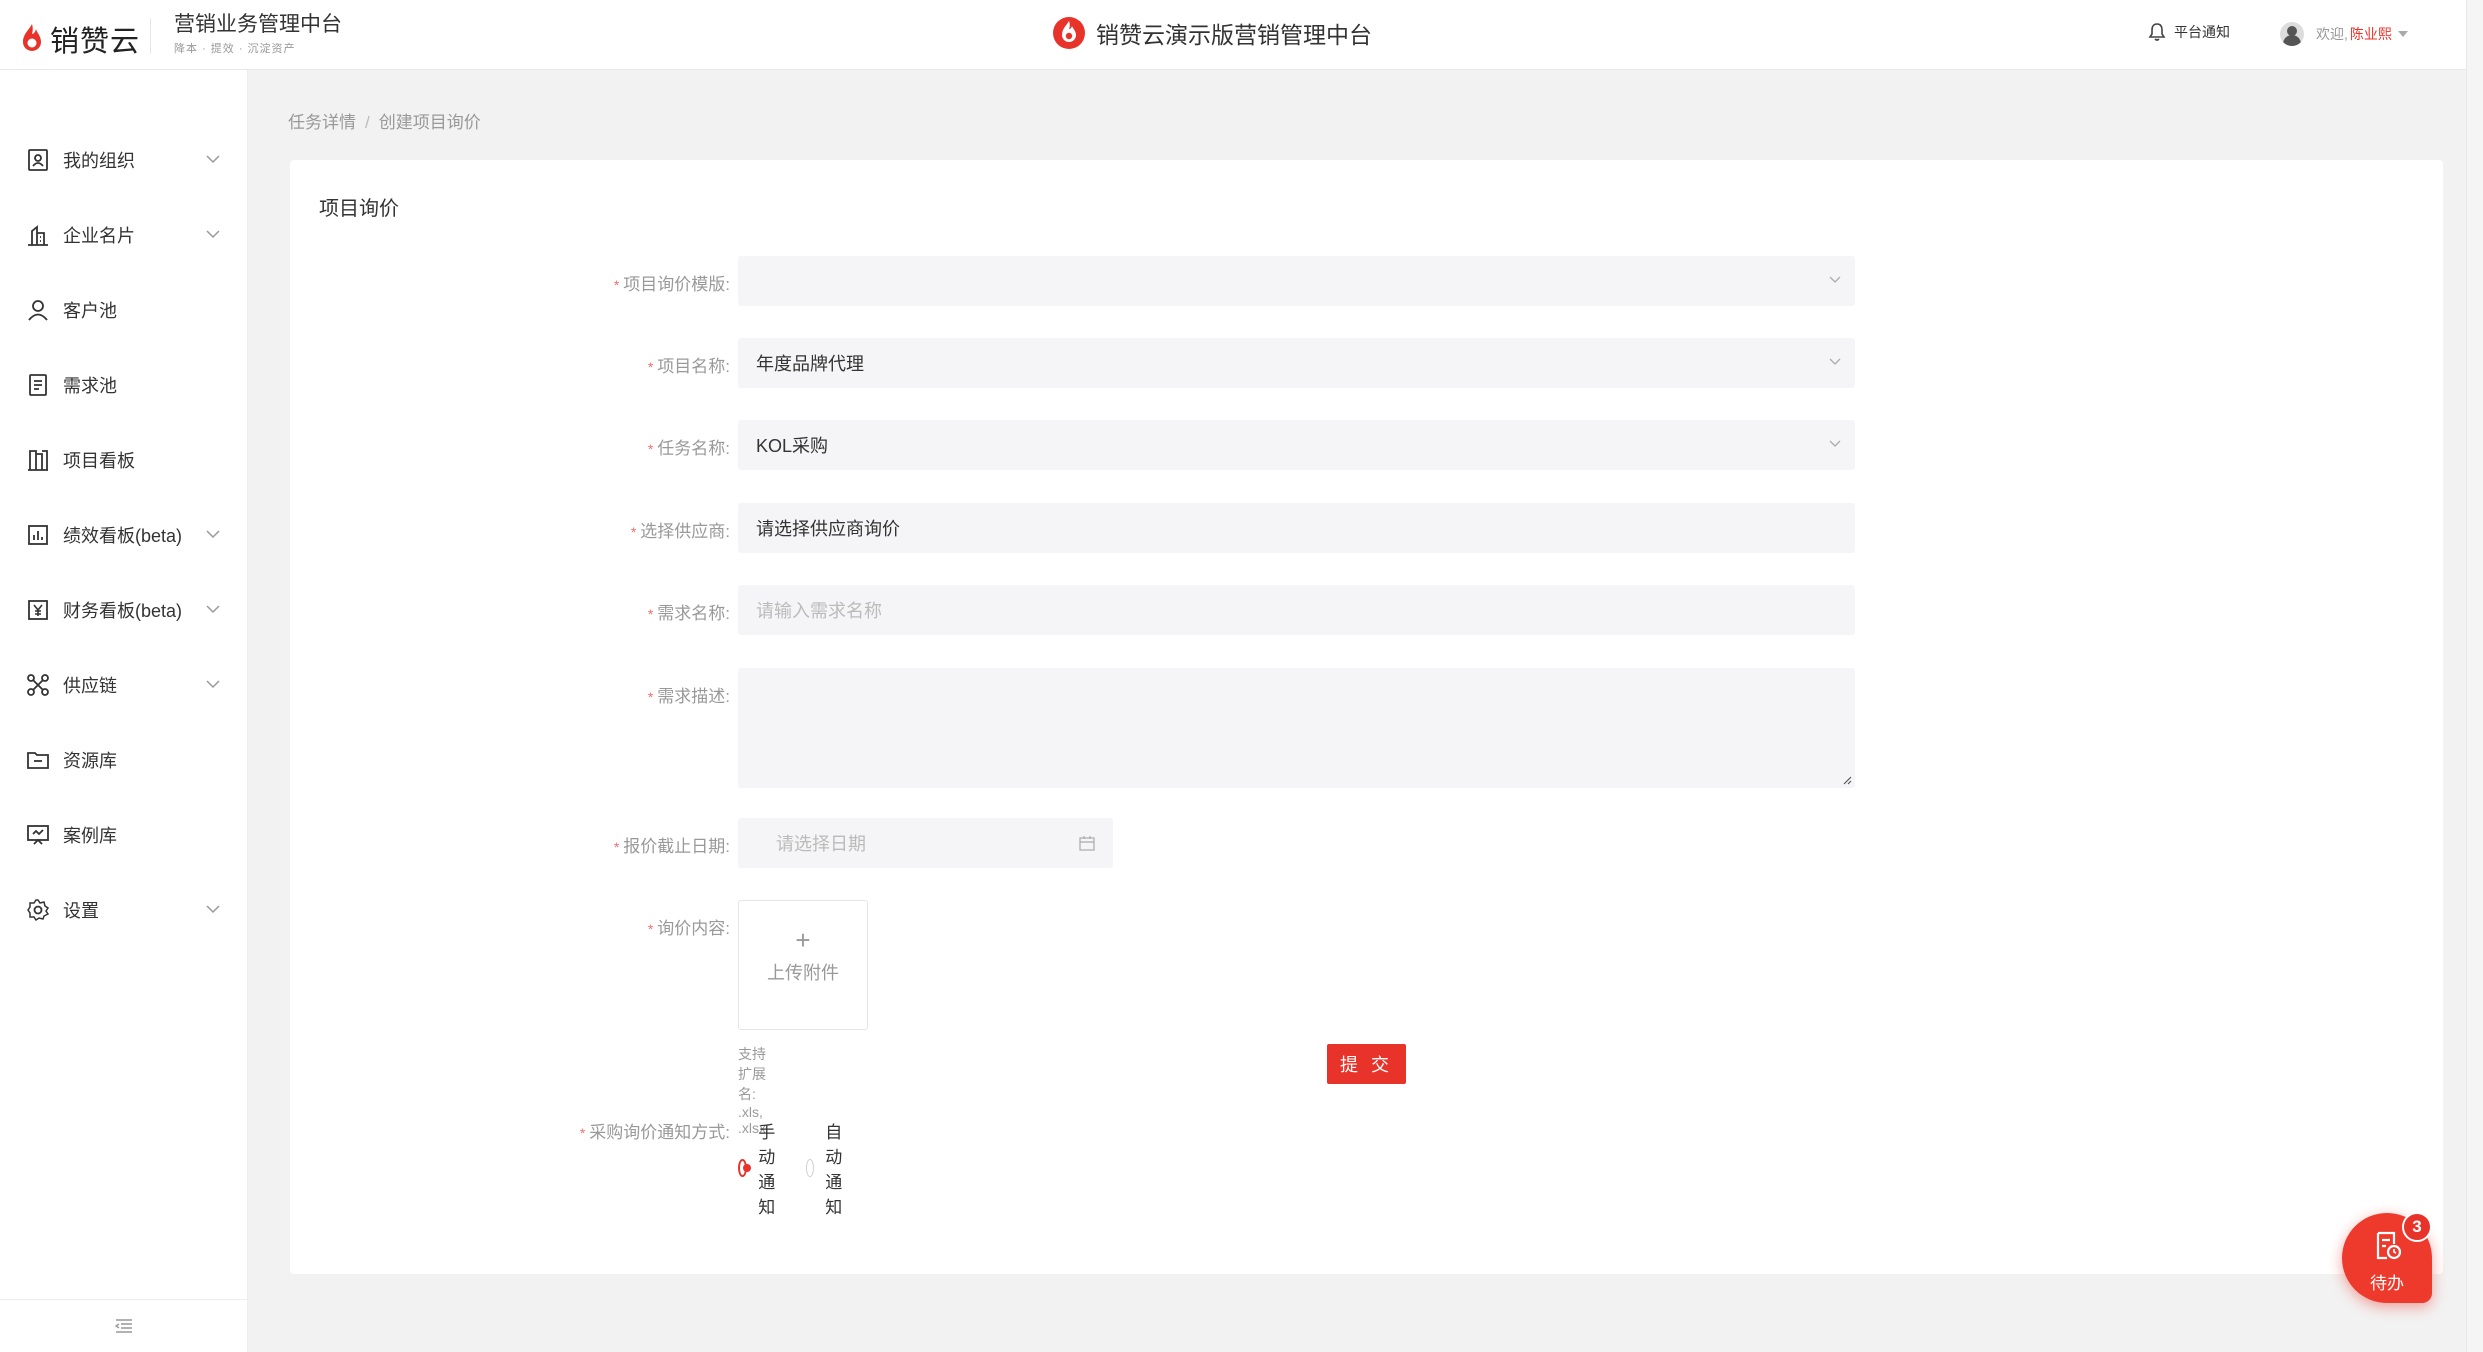 This screenshot has height=1352, width=2483. What do you see at coordinates (258, 24) in the screenshot?
I see `platform-title: 营销业务管理中台` at bounding box center [258, 24].